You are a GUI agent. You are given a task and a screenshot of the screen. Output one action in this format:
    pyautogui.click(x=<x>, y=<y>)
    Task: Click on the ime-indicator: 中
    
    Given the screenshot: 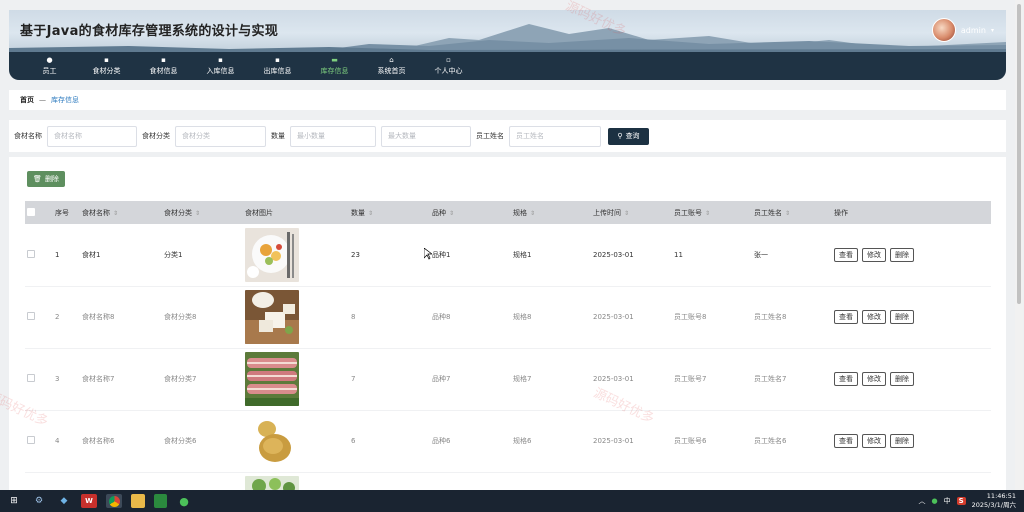 What is the action you would take?
    pyautogui.click(x=947, y=501)
    